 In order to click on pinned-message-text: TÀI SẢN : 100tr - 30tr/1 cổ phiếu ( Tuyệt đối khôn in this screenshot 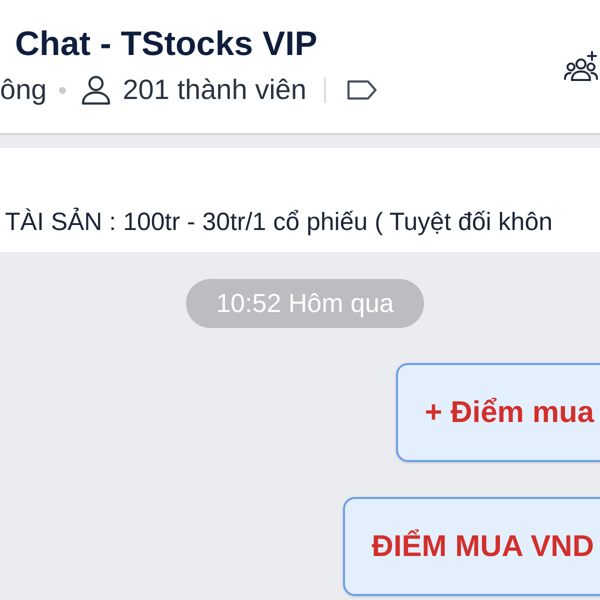, I will do `click(278, 222)`.